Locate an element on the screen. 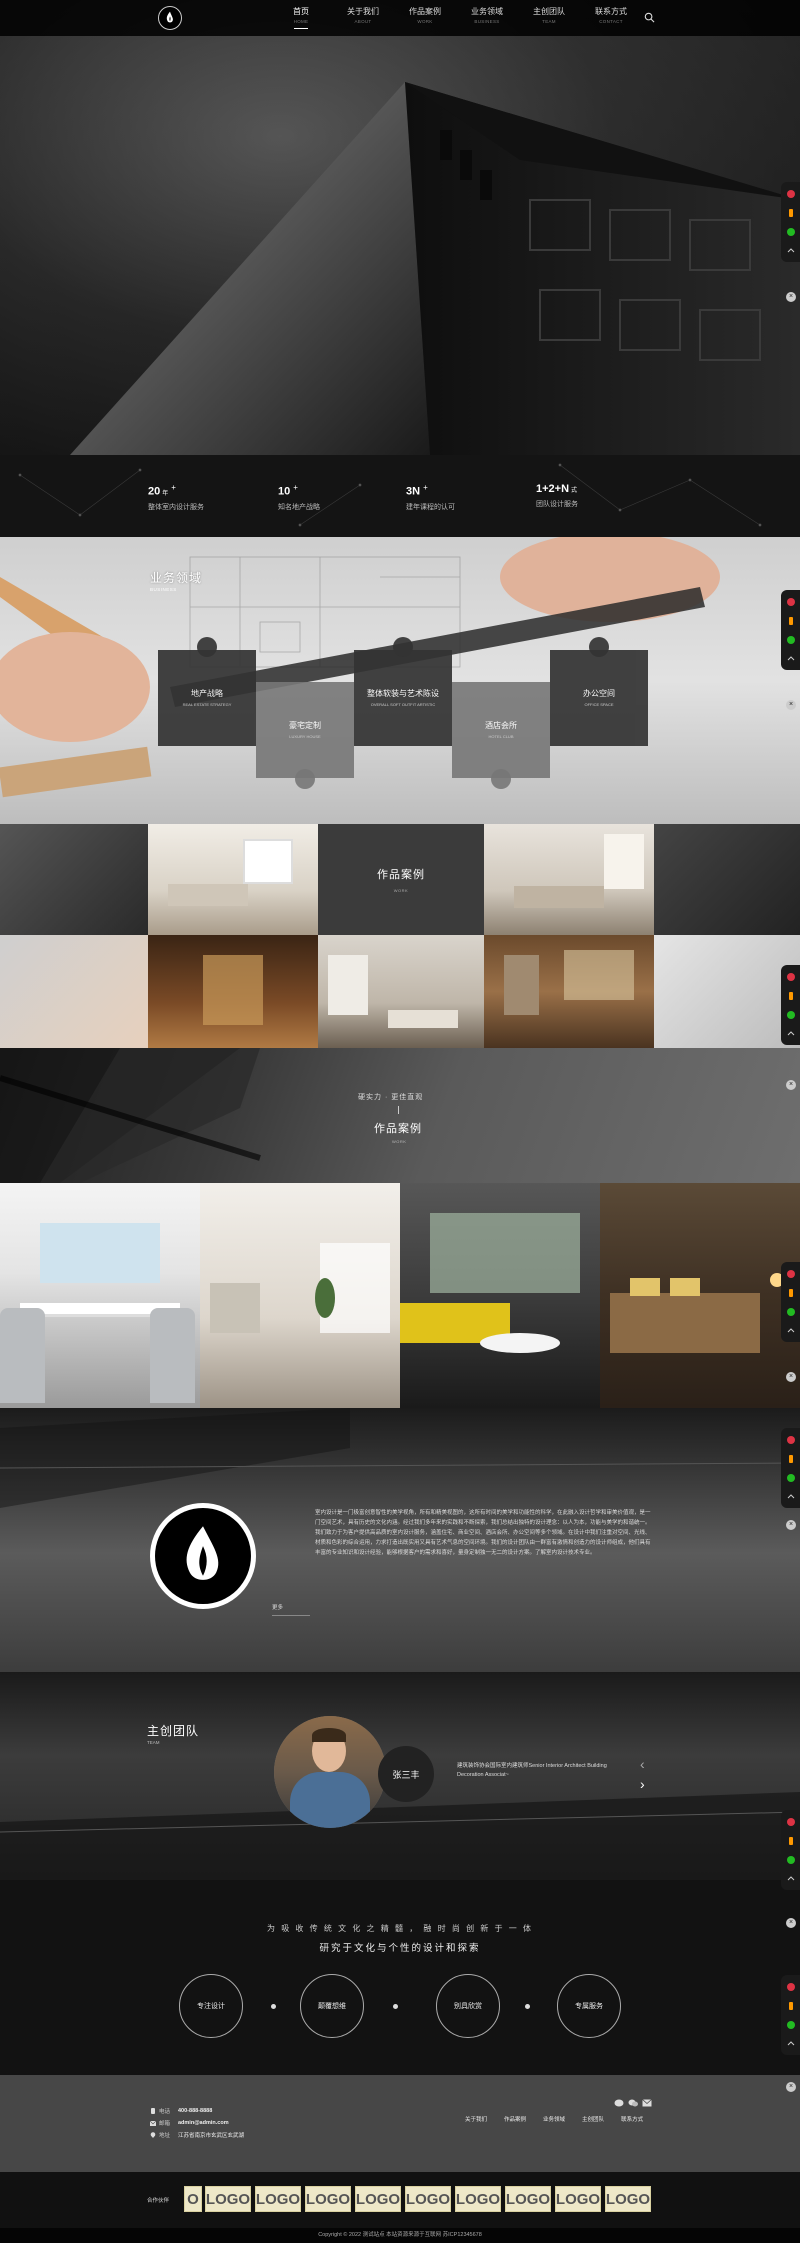 This screenshot has height=2243, width=800. team-member-name: 张三丰 is located at coordinates (406, 1774).